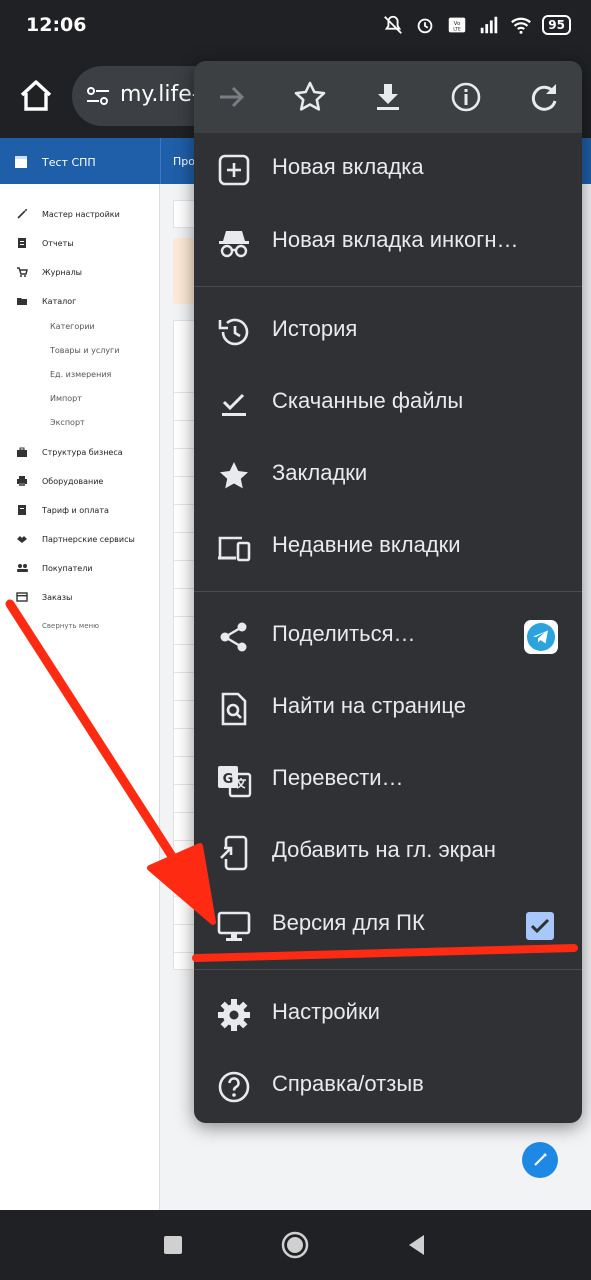 The height and width of the screenshot is (1280, 591). What do you see at coordinates (82, 452) in the screenshot?
I see `sidebar-item-label: Структура бизнеса` at bounding box center [82, 452].